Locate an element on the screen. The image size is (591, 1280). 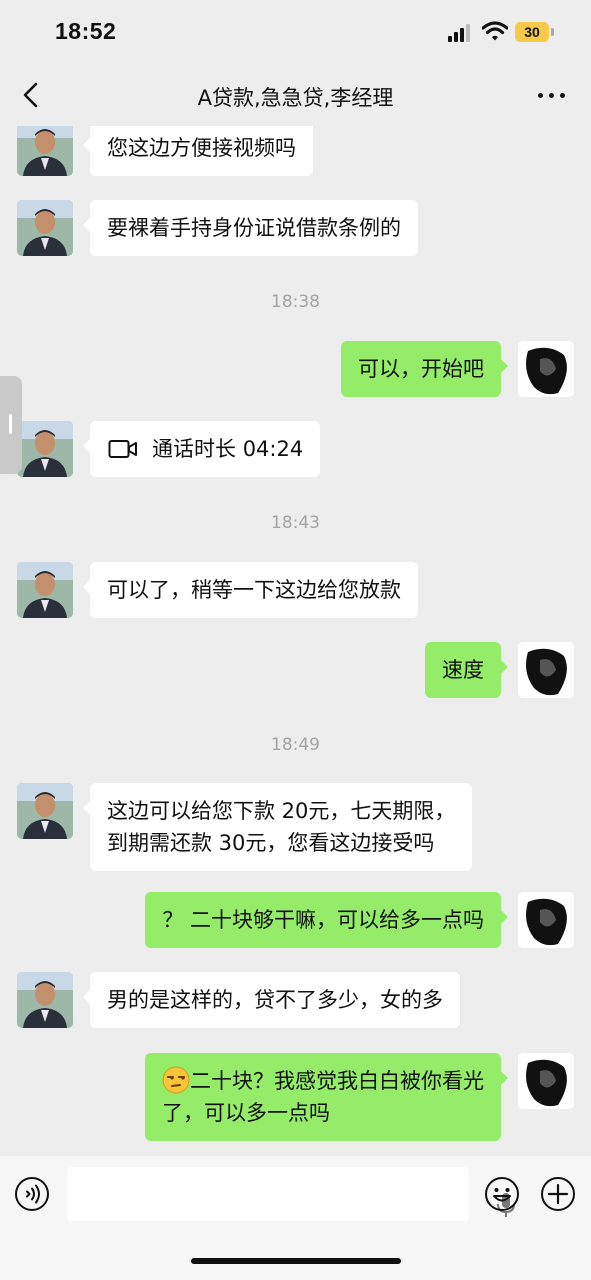
call-duration: 04:24 is located at coordinates (273, 449).